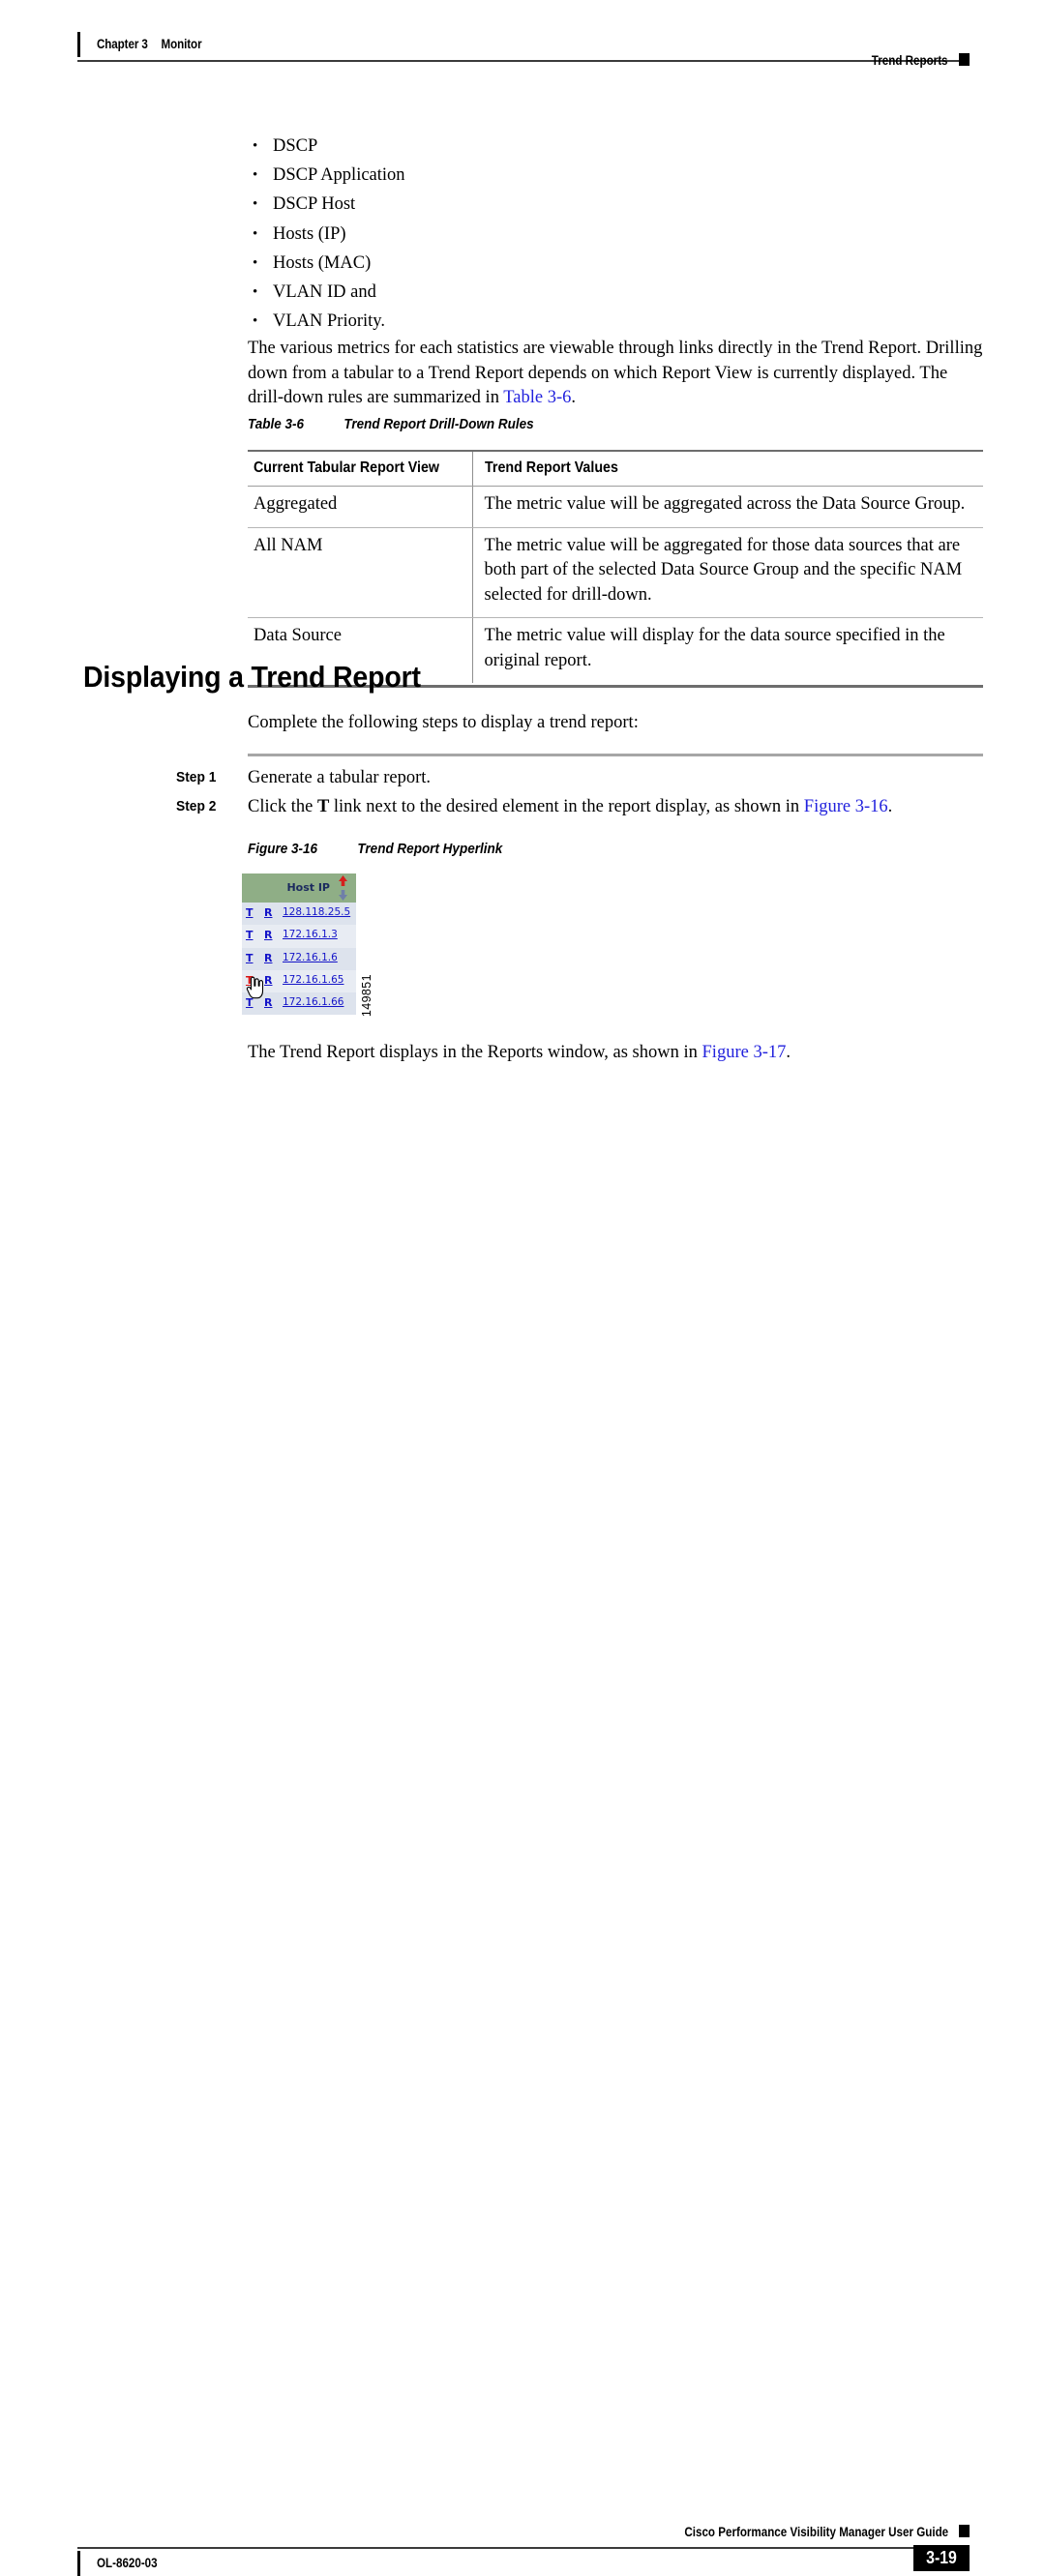 This screenshot has height=2576, width=1045. I want to click on cell-report-view: All NAM, so click(360, 572).